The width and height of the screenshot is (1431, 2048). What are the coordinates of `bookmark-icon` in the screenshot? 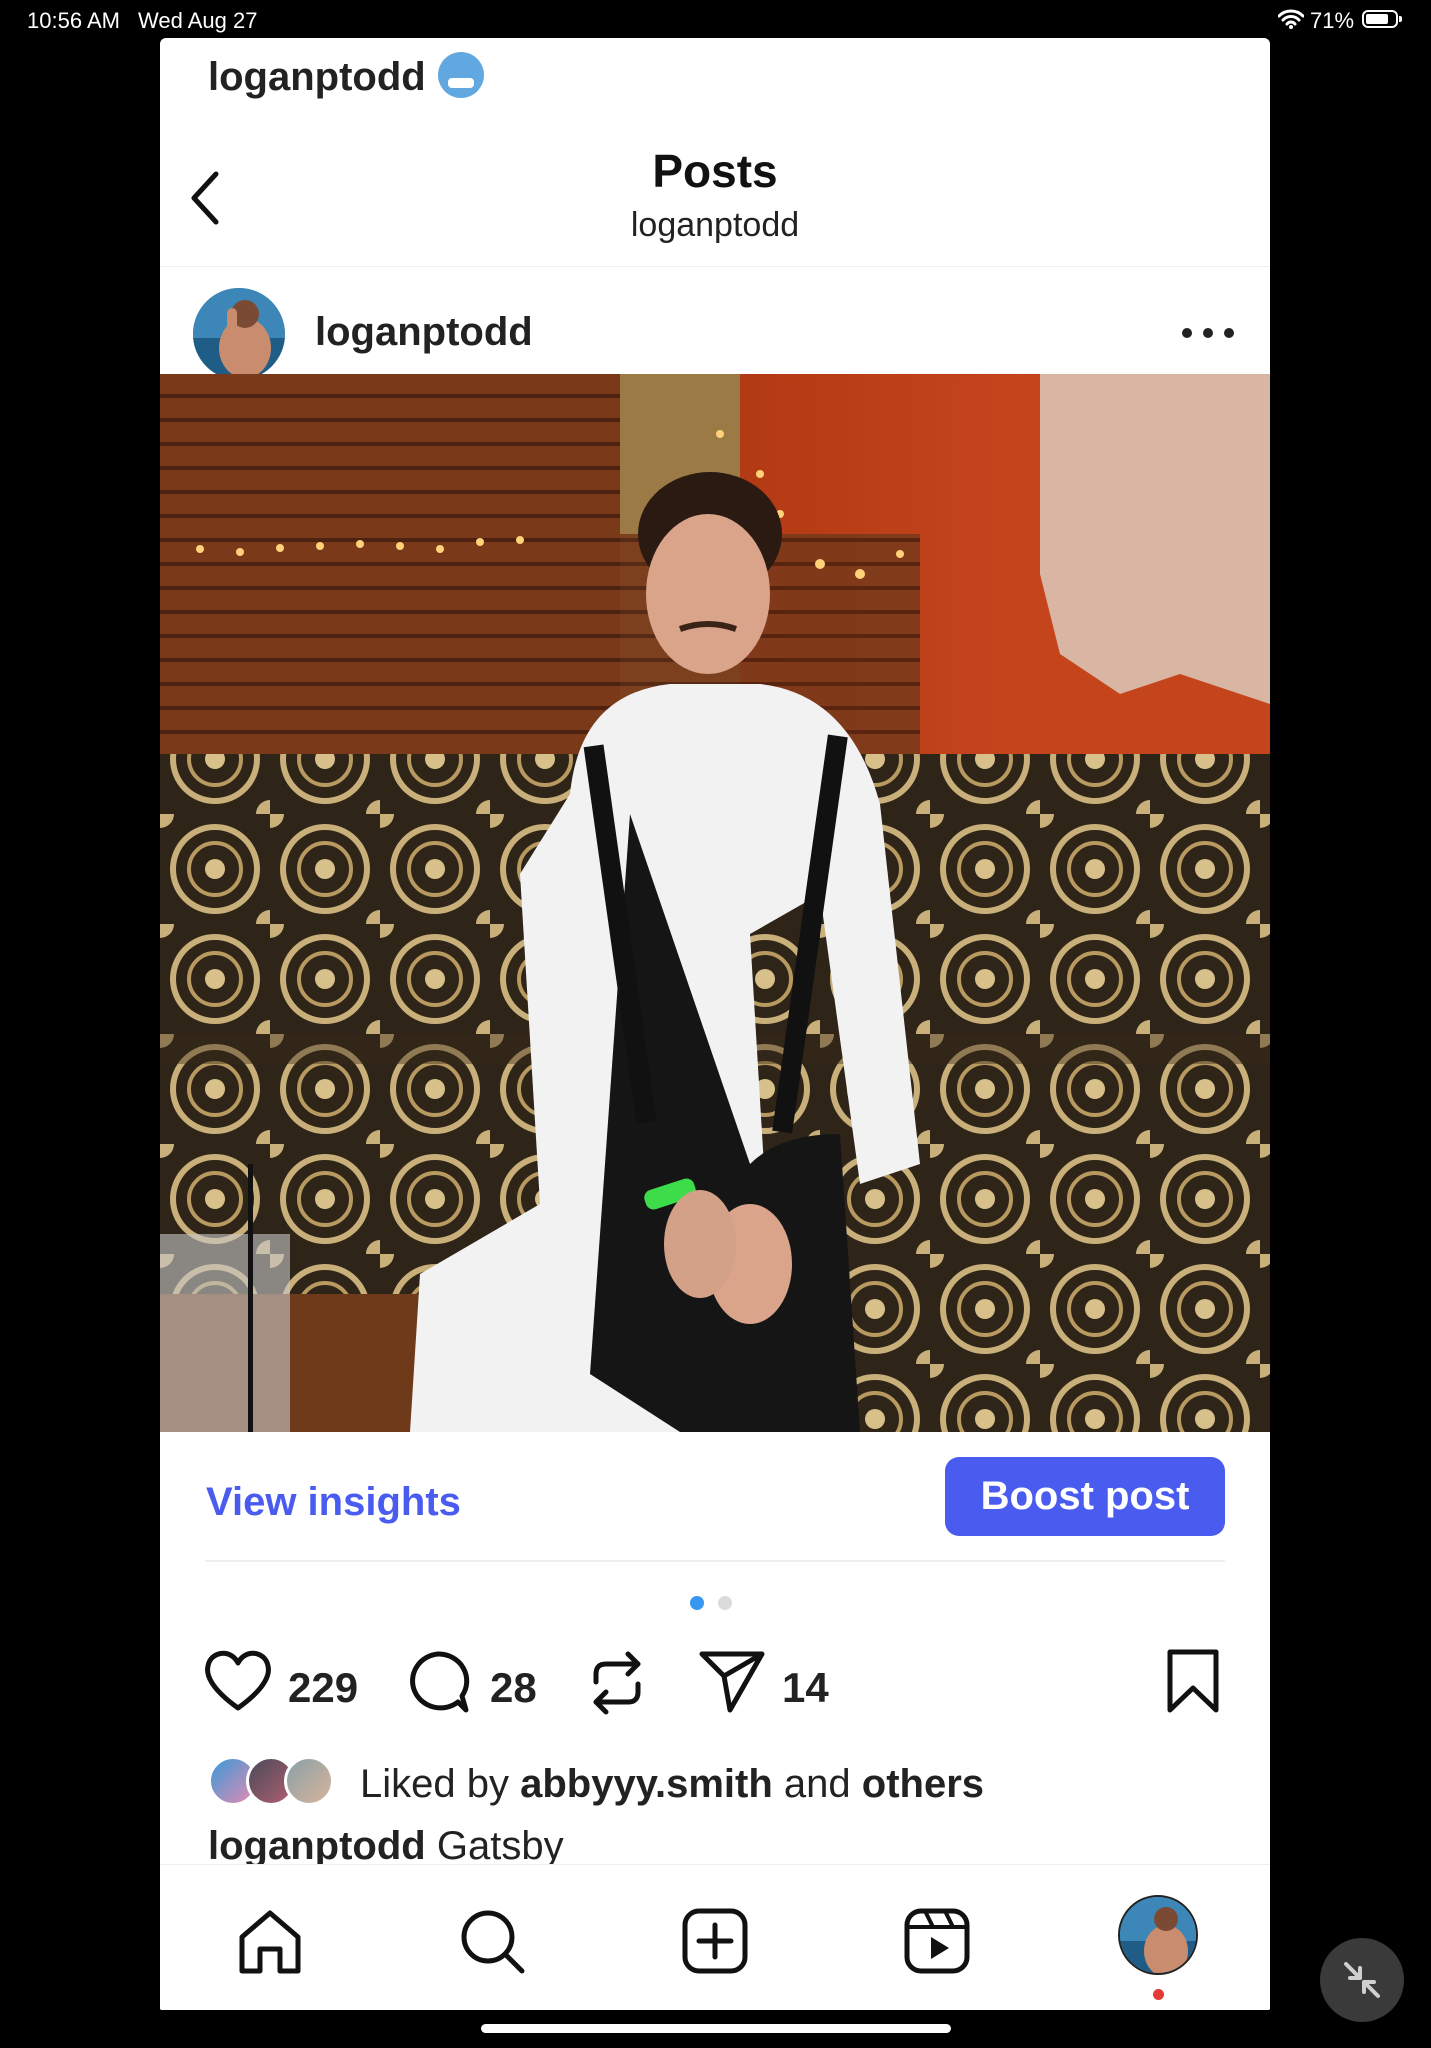 It's located at (1193, 1681).